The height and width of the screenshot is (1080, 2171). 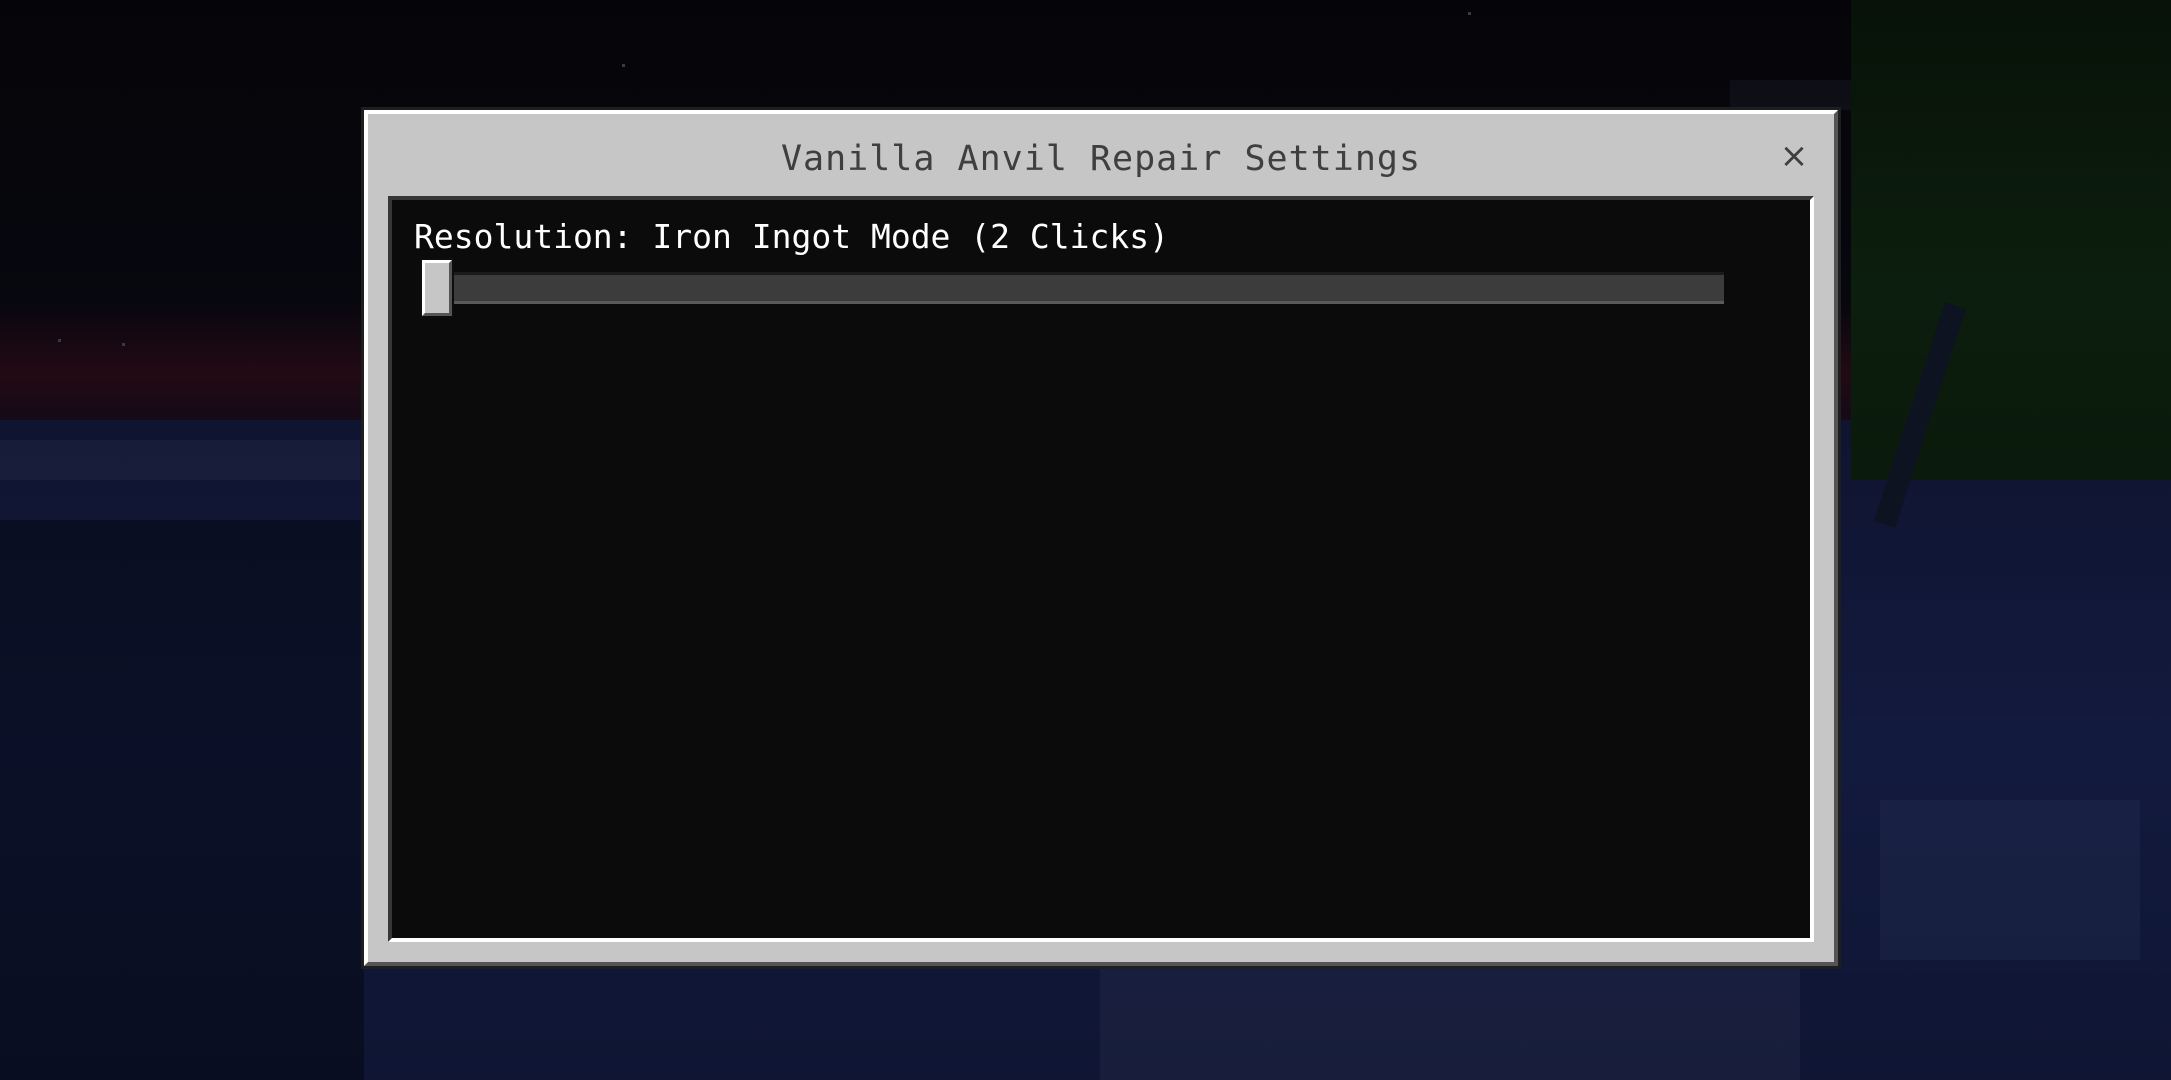 What do you see at coordinates (437, 288) in the screenshot?
I see `resolution-slider-handle` at bounding box center [437, 288].